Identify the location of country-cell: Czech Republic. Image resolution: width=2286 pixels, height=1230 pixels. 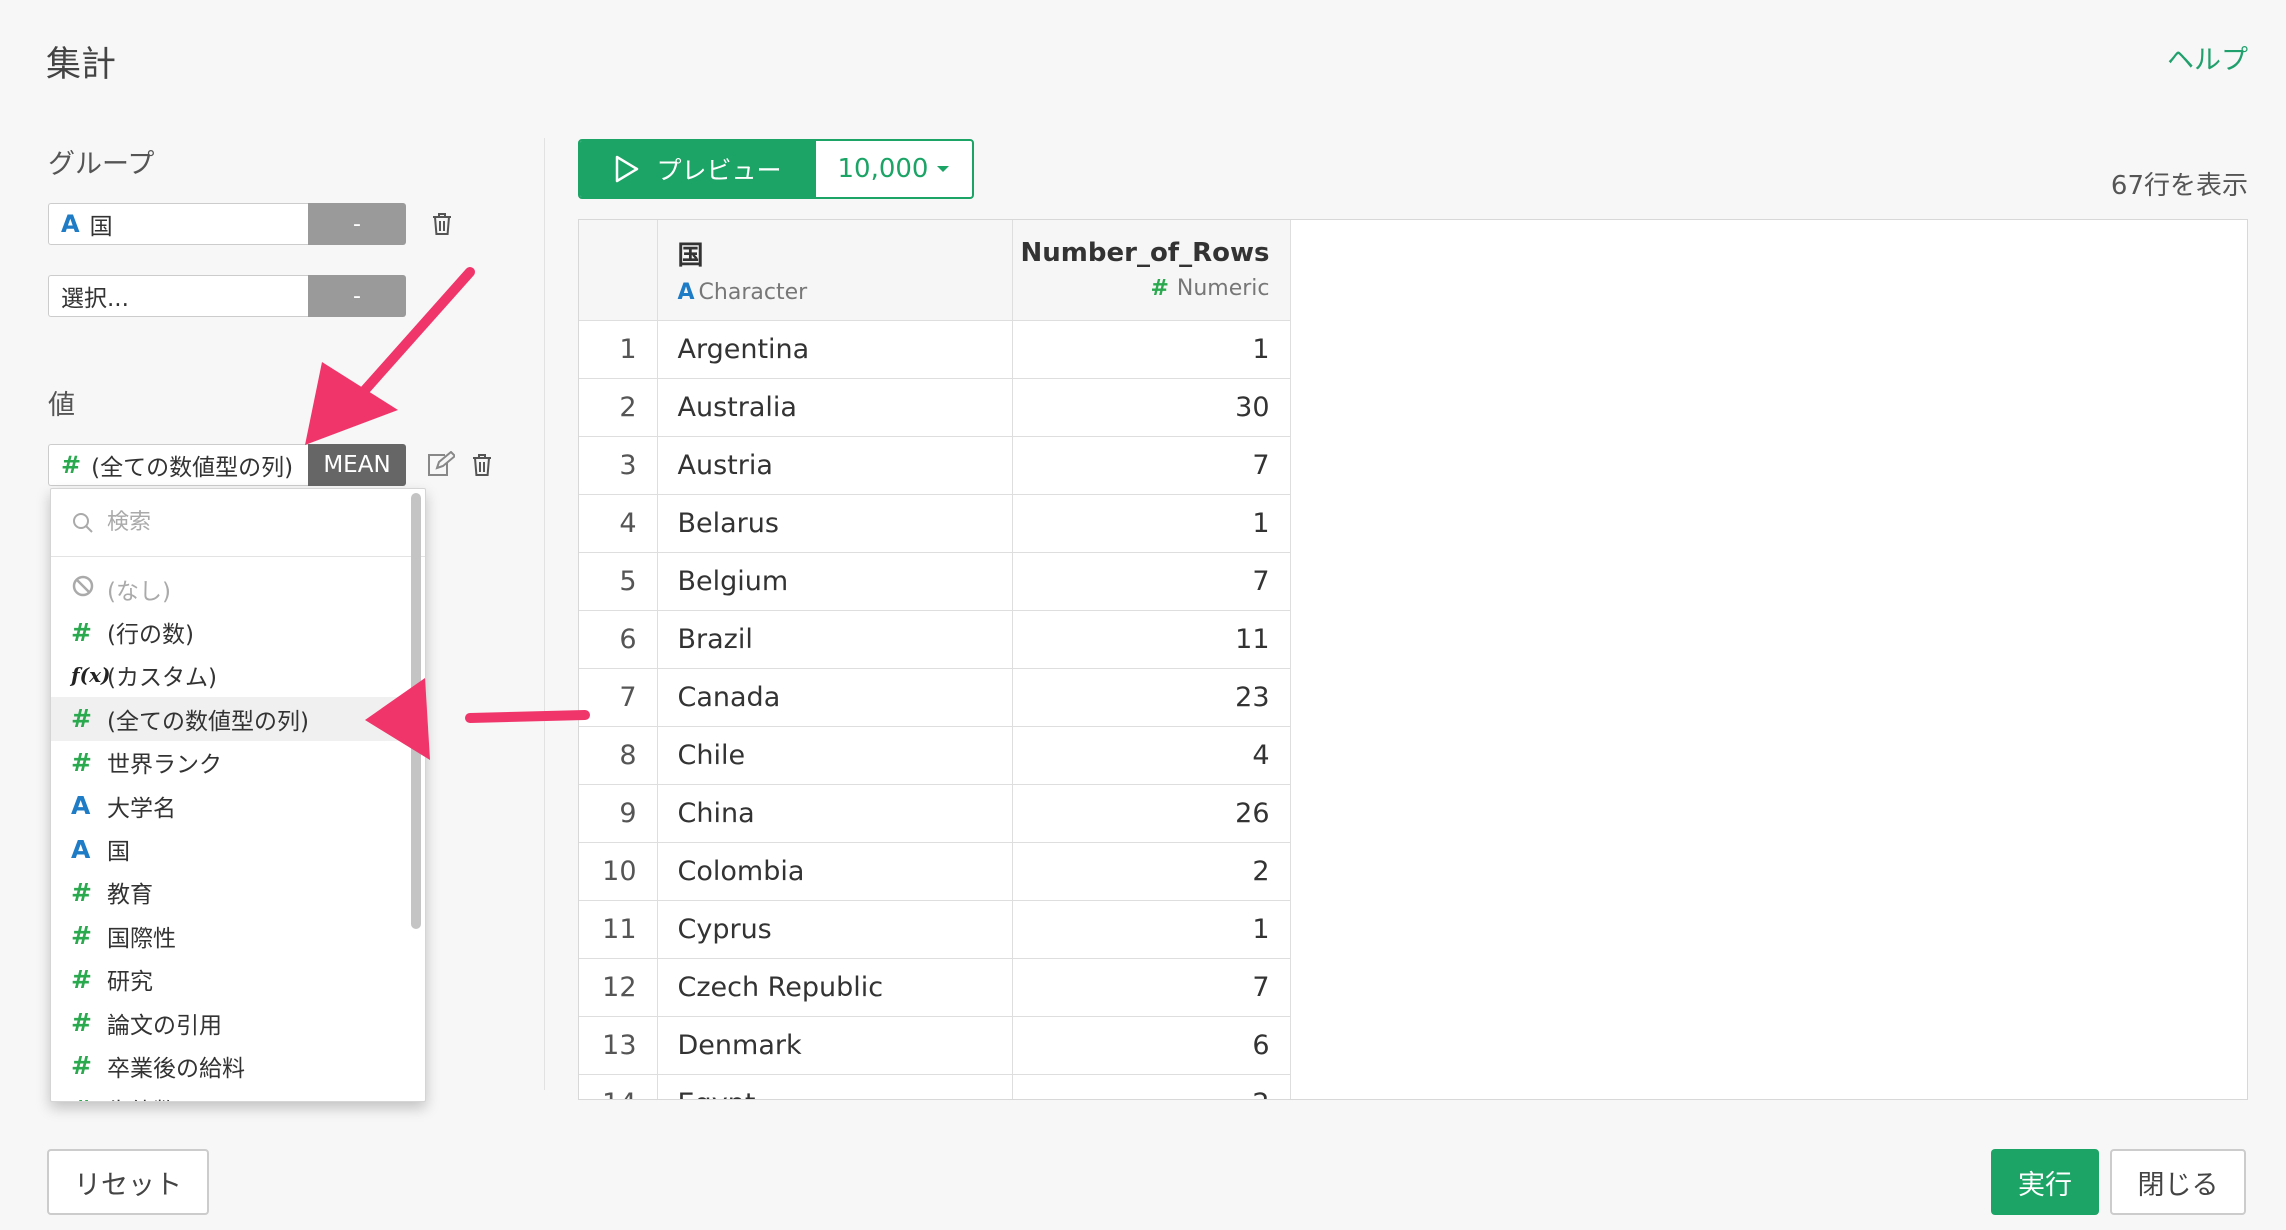
(835, 987).